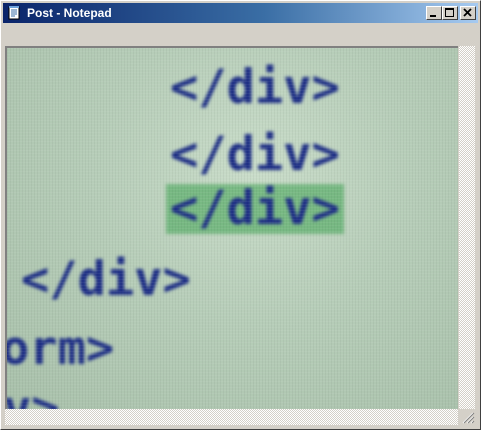 This screenshot has width=481, height=430. I want to click on minimize-icon, so click(433, 16).